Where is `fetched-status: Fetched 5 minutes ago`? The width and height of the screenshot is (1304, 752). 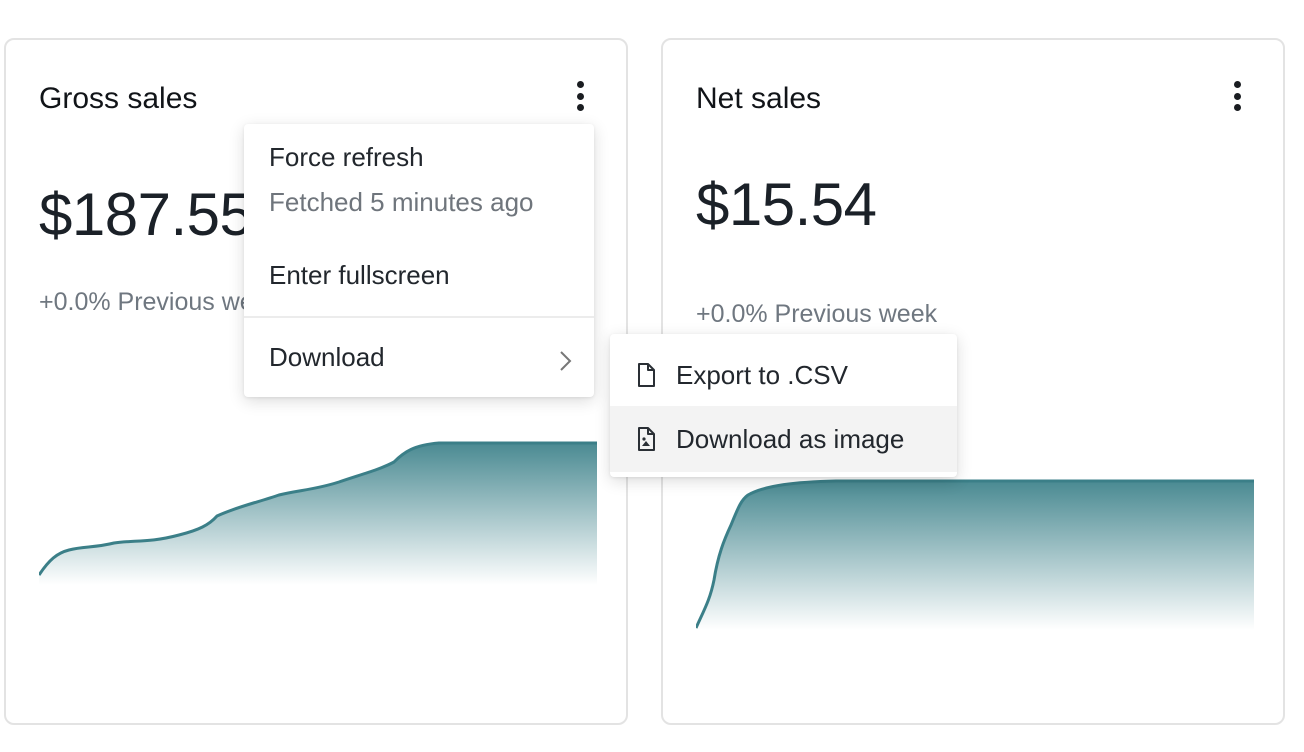
fetched-status: Fetched 5 minutes ago is located at coordinates (401, 202).